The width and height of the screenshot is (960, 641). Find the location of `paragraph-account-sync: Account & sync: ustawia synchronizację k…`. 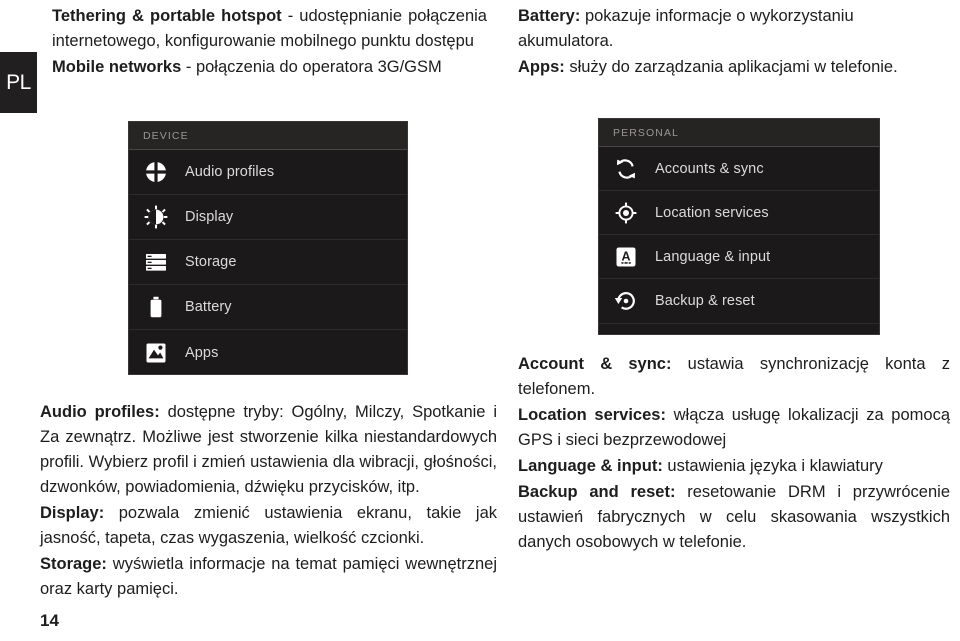

paragraph-account-sync: Account & sync: ustawia synchronizację k… is located at coordinates (734, 377).